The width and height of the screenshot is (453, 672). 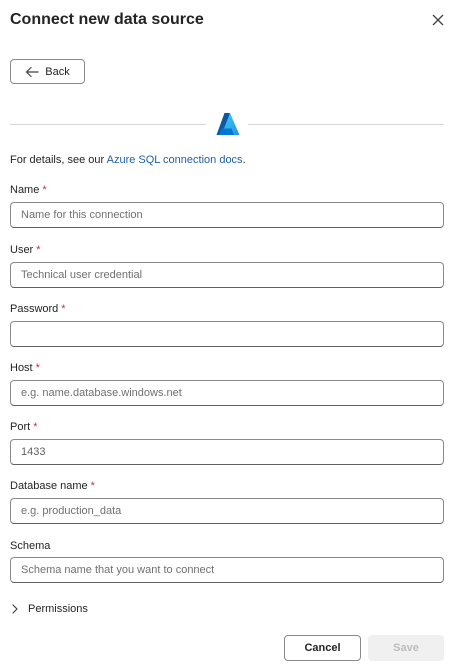 I want to click on divider-right, so click(x=346, y=124).